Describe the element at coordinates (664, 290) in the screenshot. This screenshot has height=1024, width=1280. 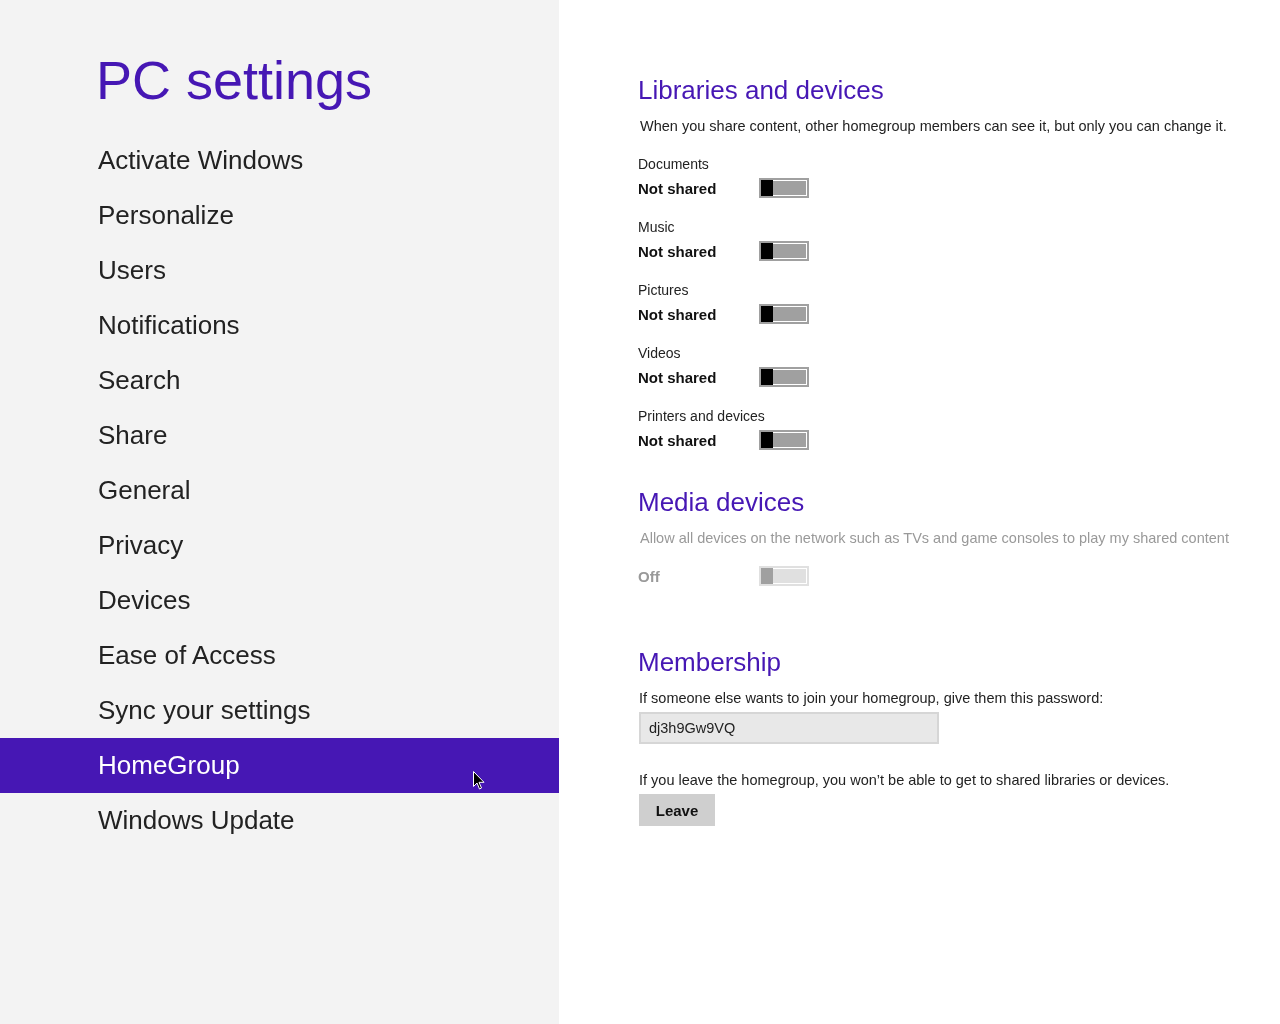
I see `setting-label: Pictures` at that location.